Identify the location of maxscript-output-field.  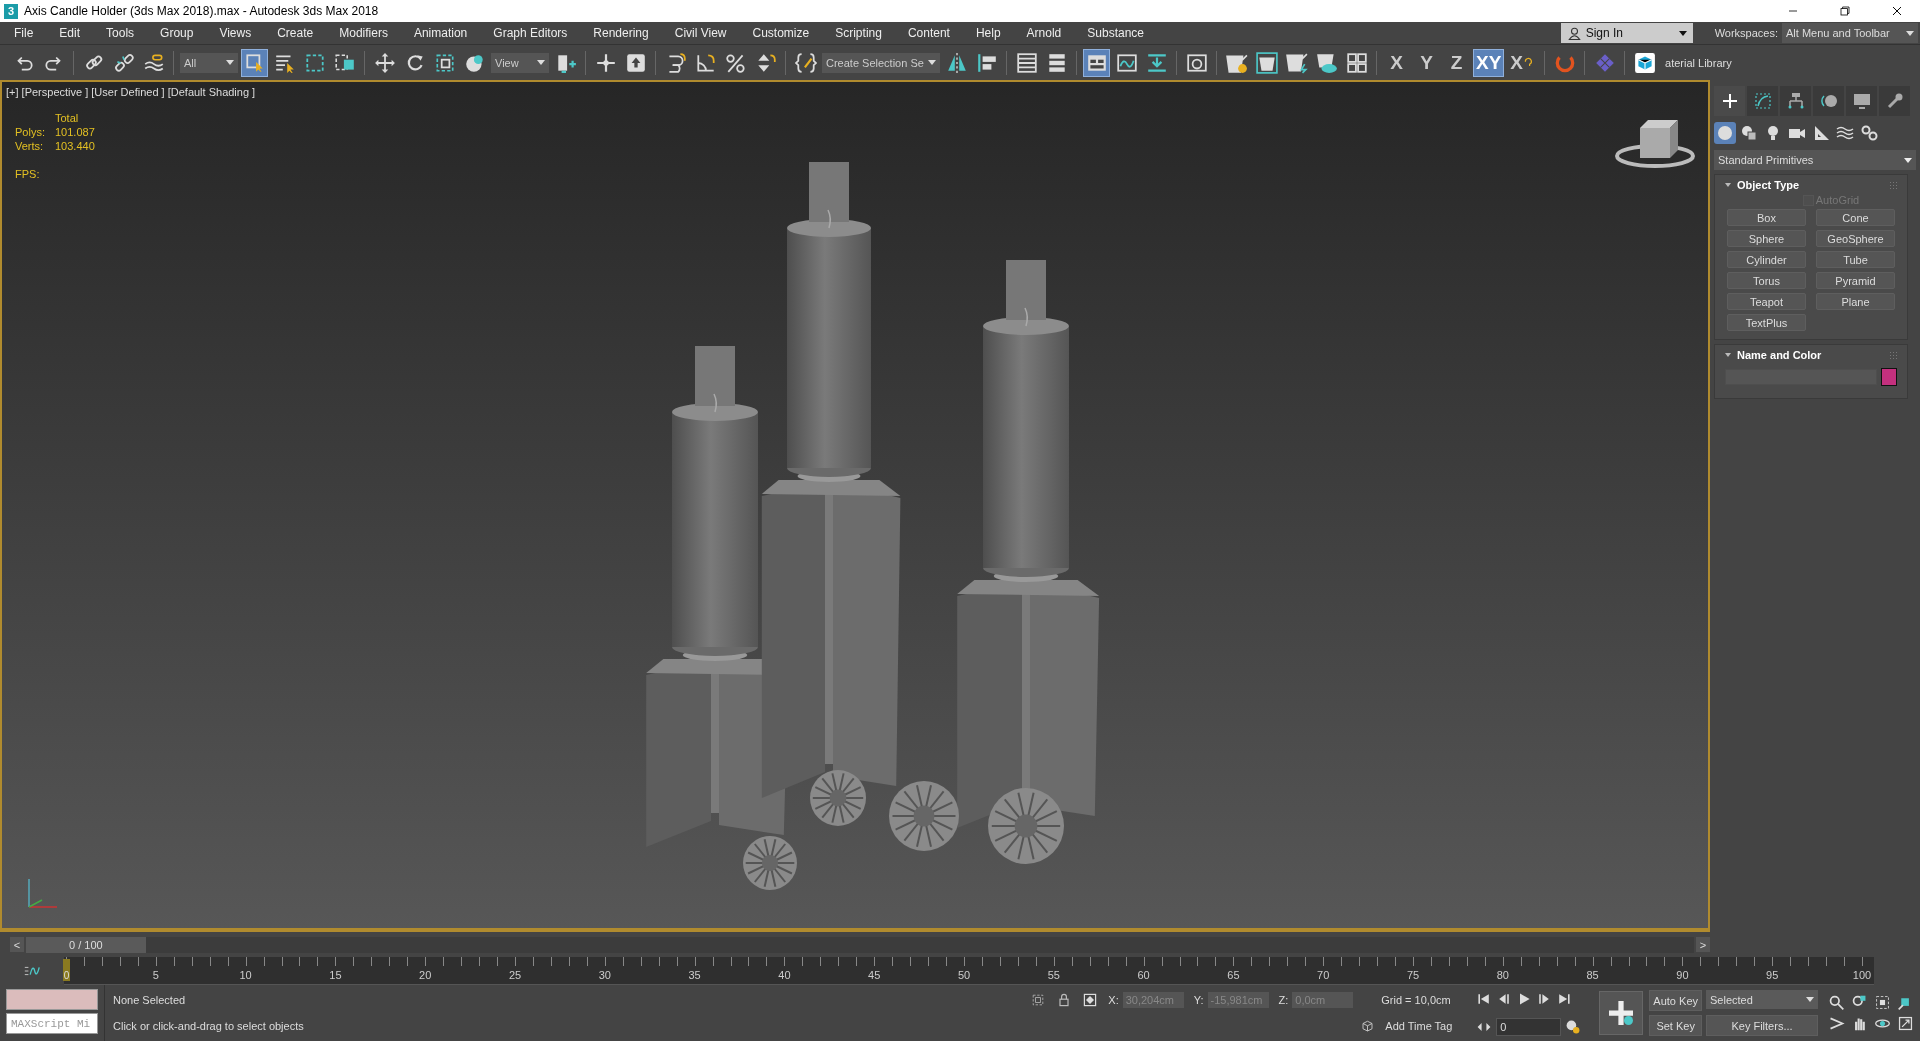
(52, 999).